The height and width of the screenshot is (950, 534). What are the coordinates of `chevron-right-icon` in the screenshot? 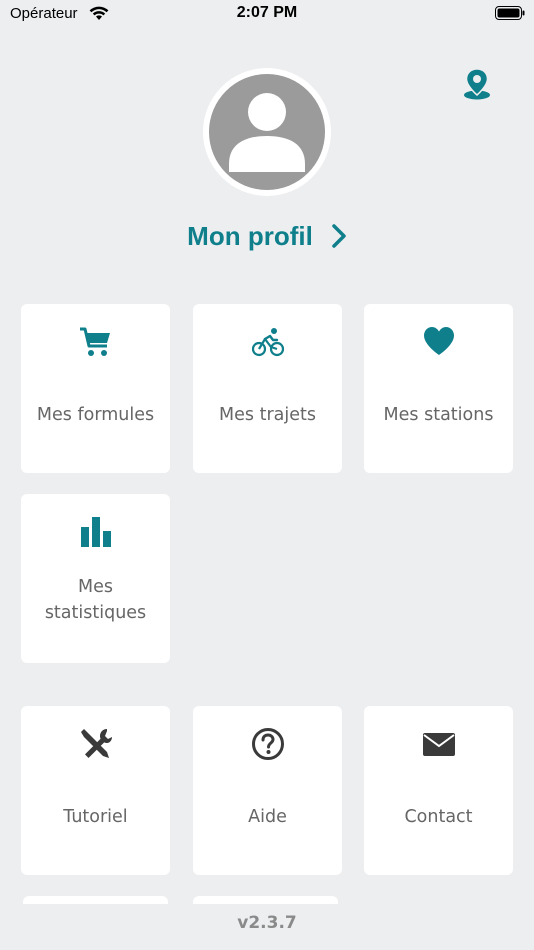 It's located at (339, 236).